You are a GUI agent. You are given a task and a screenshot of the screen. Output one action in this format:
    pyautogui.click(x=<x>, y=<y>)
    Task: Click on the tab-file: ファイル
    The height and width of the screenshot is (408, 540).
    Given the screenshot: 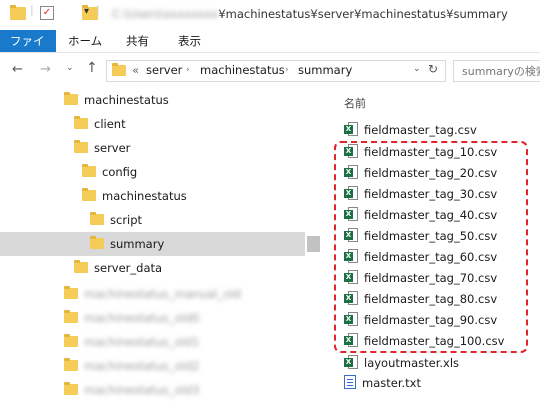 What is the action you would take?
    pyautogui.click(x=28, y=50)
    